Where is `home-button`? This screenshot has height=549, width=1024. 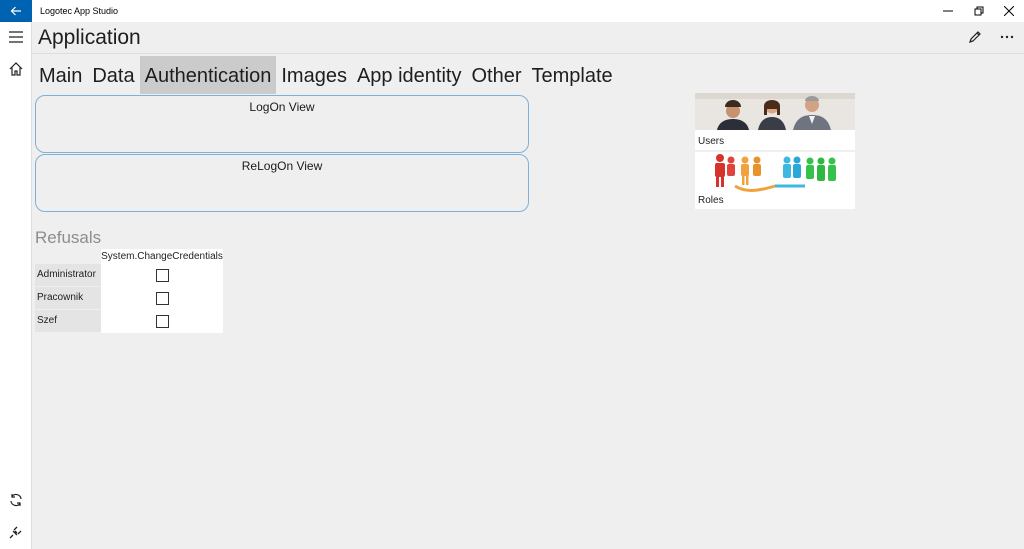 home-button is located at coordinates (16, 69).